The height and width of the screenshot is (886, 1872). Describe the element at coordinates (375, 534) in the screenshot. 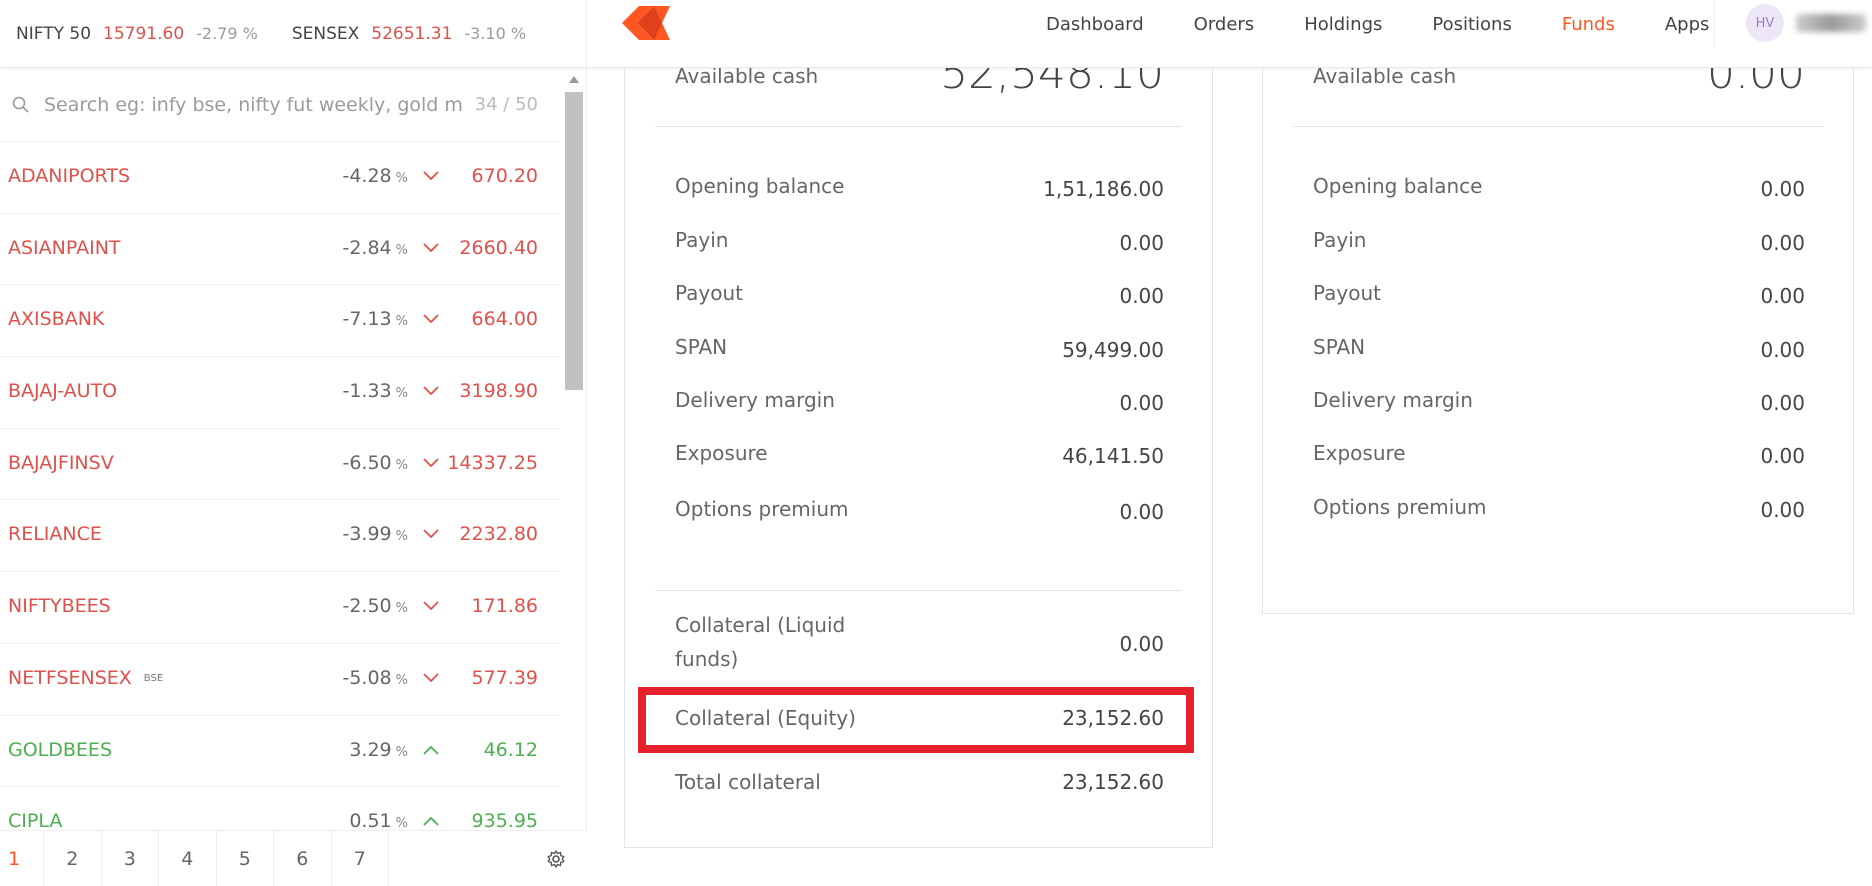

I see `change-percent: -3.99%` at that location.